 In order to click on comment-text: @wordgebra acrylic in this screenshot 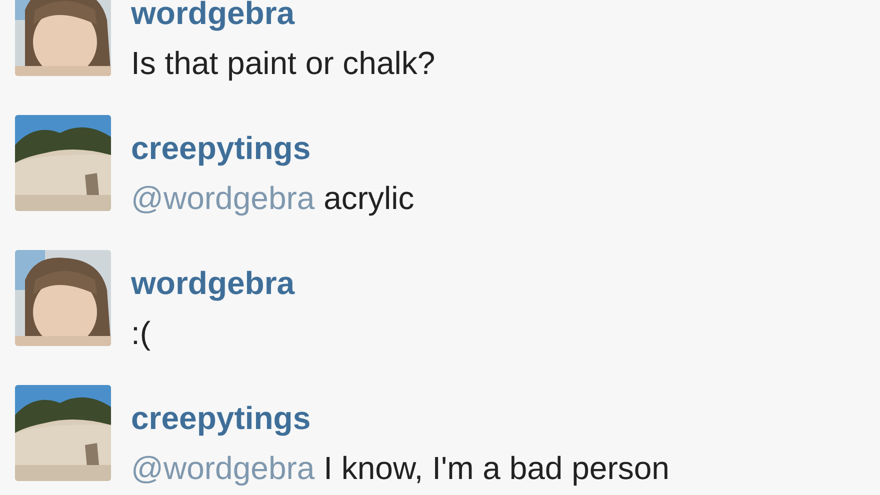, I will do `click(272, 198)`.